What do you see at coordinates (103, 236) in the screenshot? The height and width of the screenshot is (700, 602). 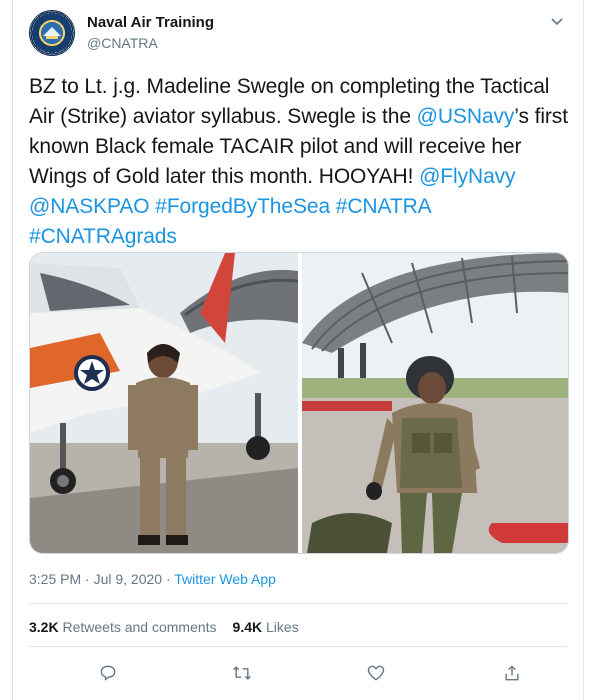 I see `hashtag-cnatragrads: #CNATRAgrads` at bounding box center [103, 236].